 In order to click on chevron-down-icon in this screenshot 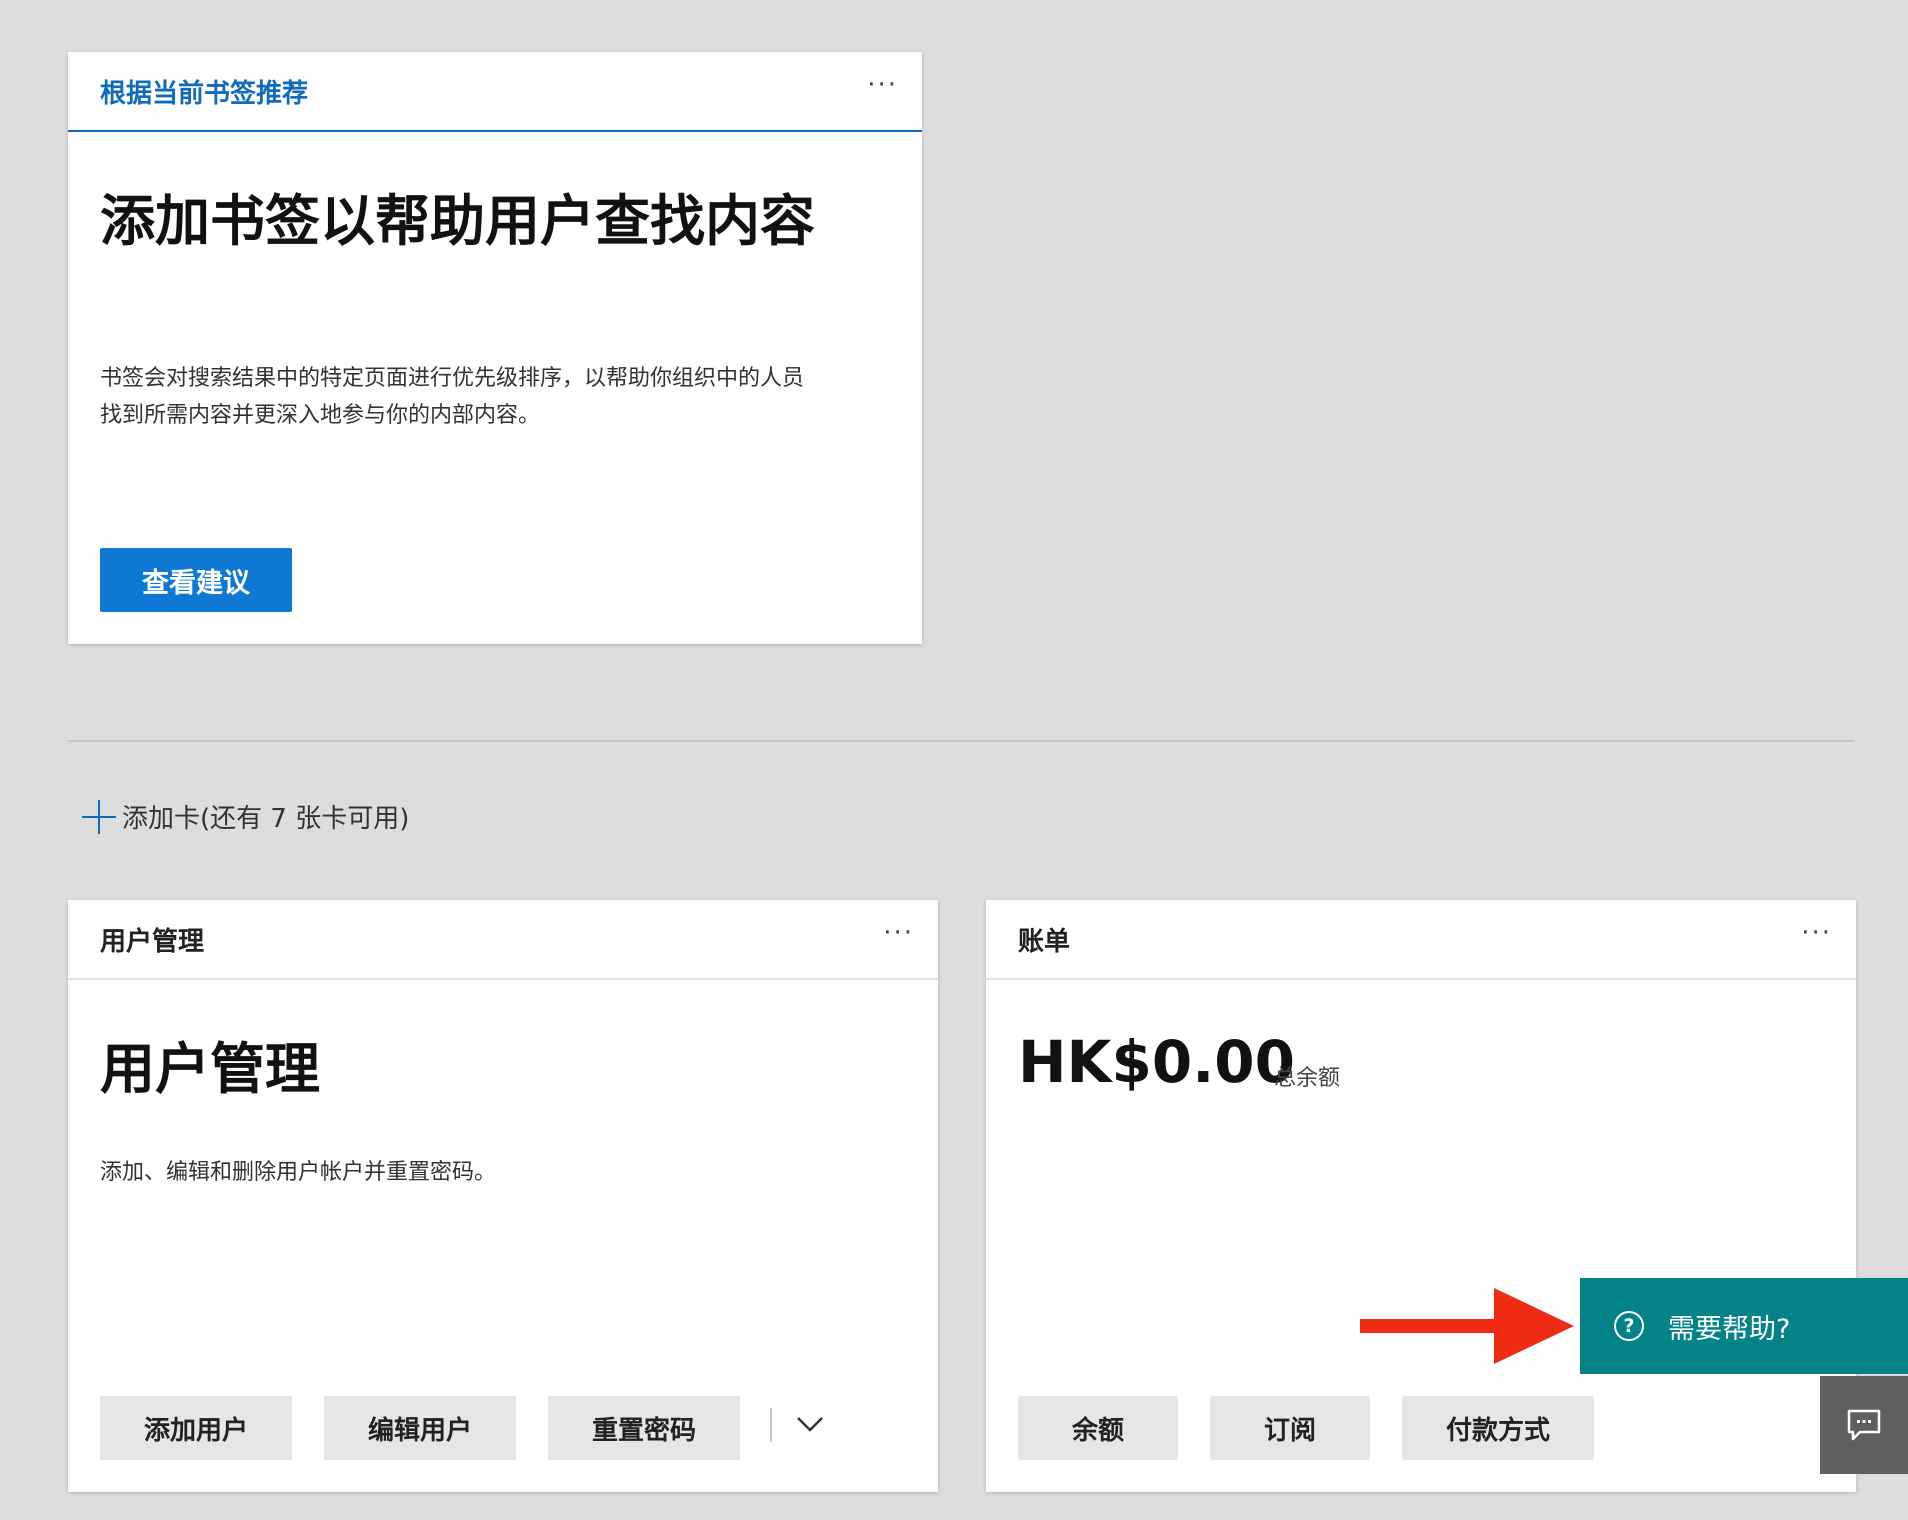, I will do `click(810, 1424)`.